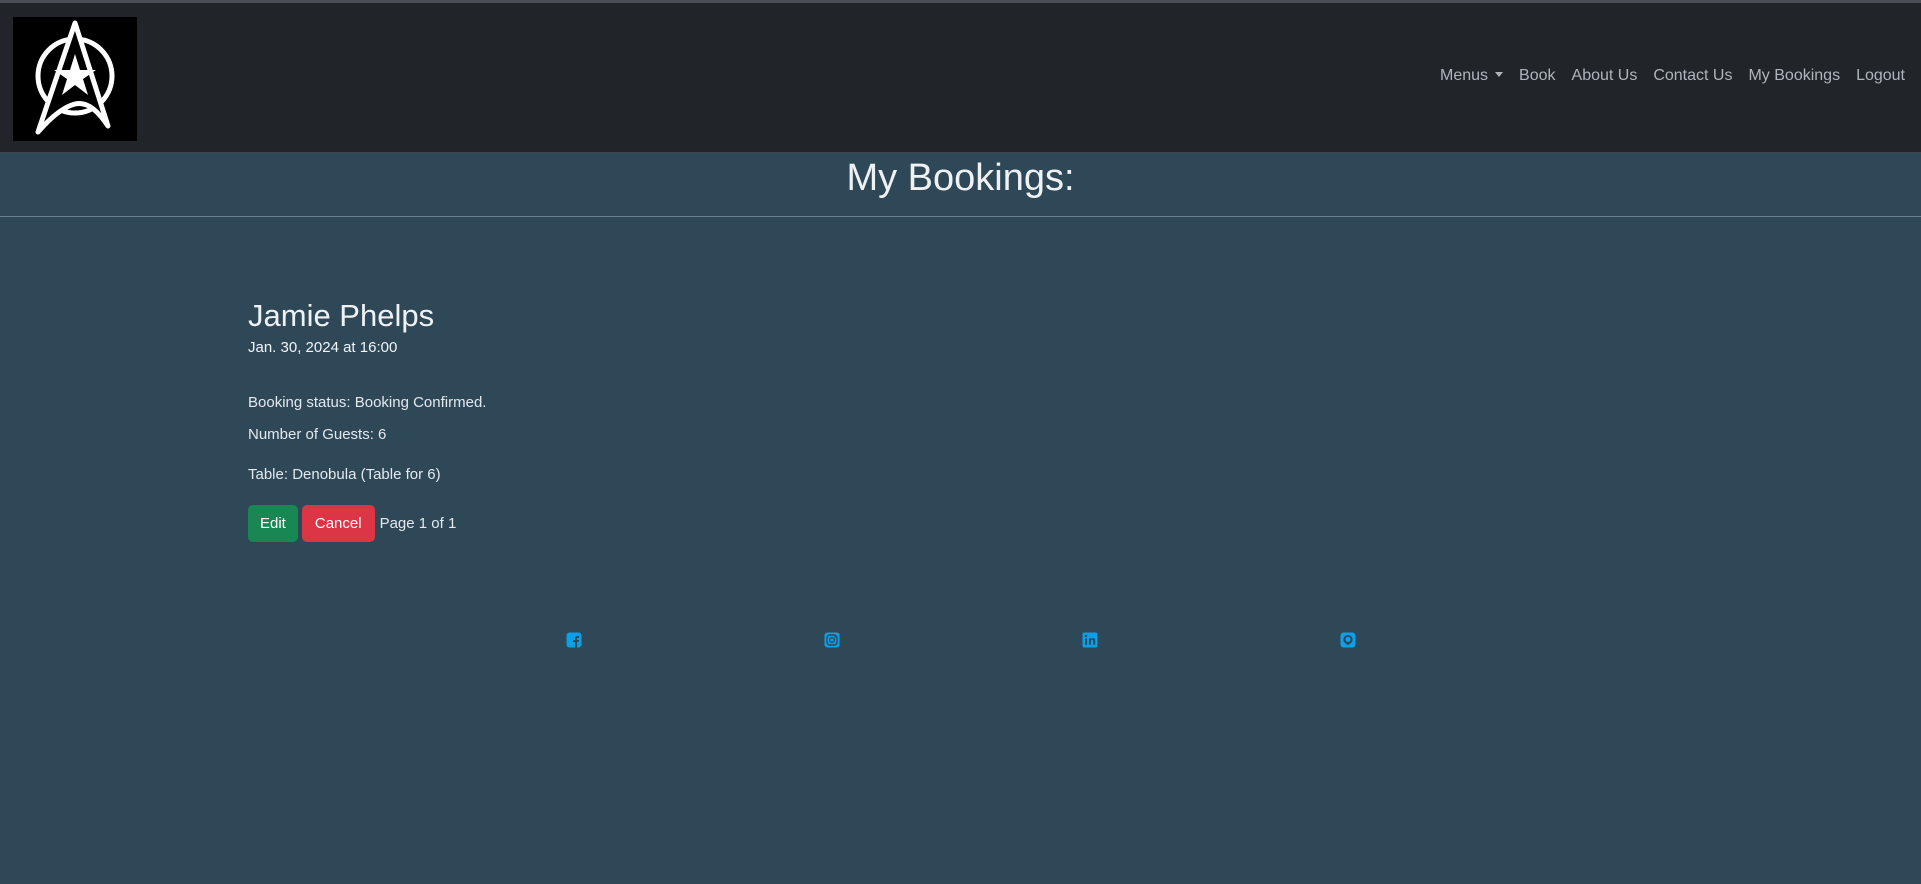 The width and height of the screenshot is (1921, 884). I want to click on starfleet-logo-icon, so click(75, 77).